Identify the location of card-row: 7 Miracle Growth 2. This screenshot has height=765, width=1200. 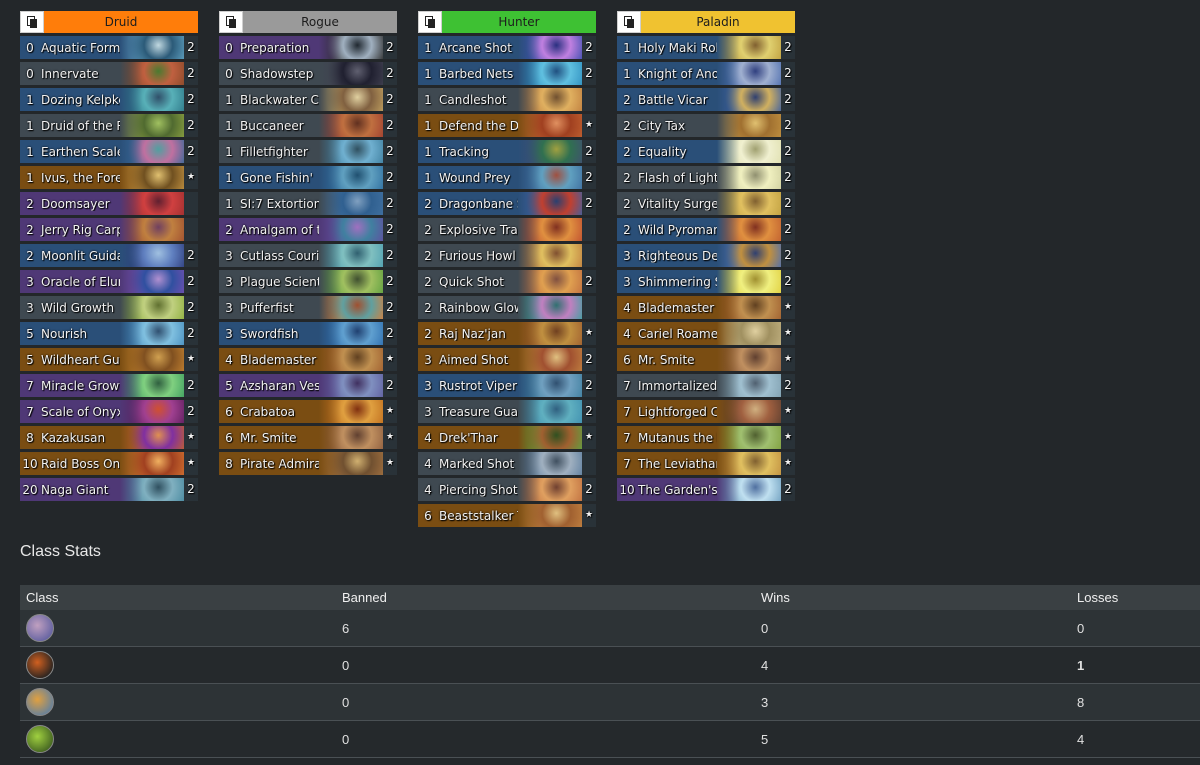
(109, 385).